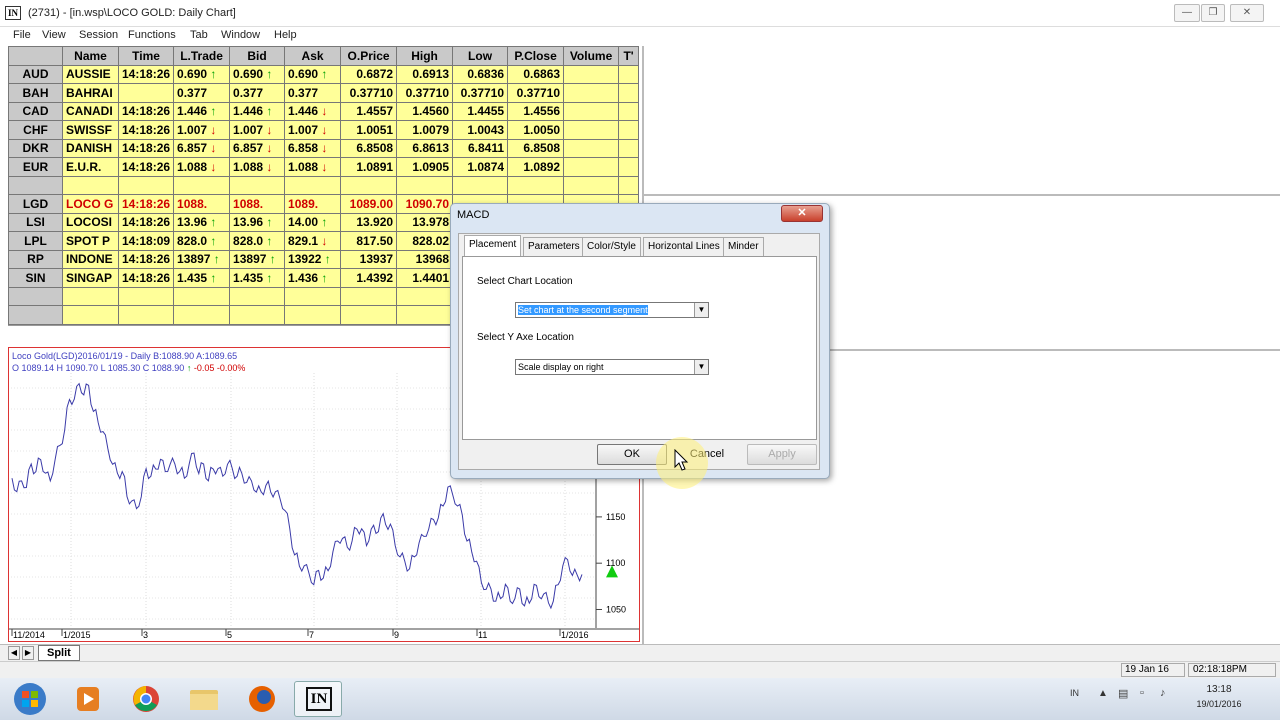 The height and width of the screenshot is (720, 1280). Describe the element at coordinates (90, 130) in the screenshot. I see `cell-name: SWISSF` at that location.